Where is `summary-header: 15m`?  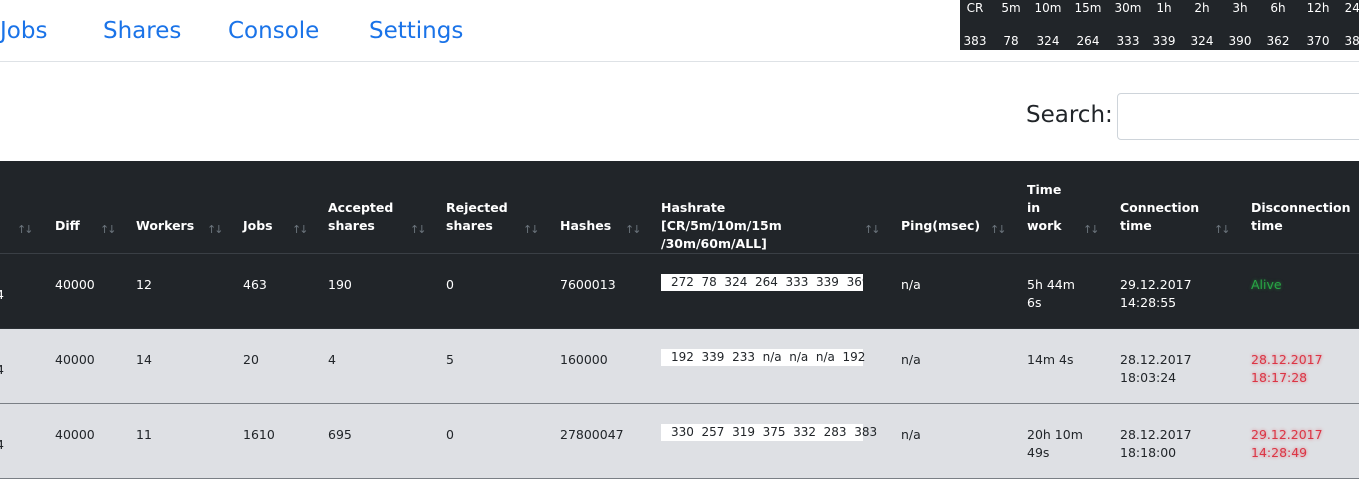 summary-header: 15m is located at coordinates (1088, 8).